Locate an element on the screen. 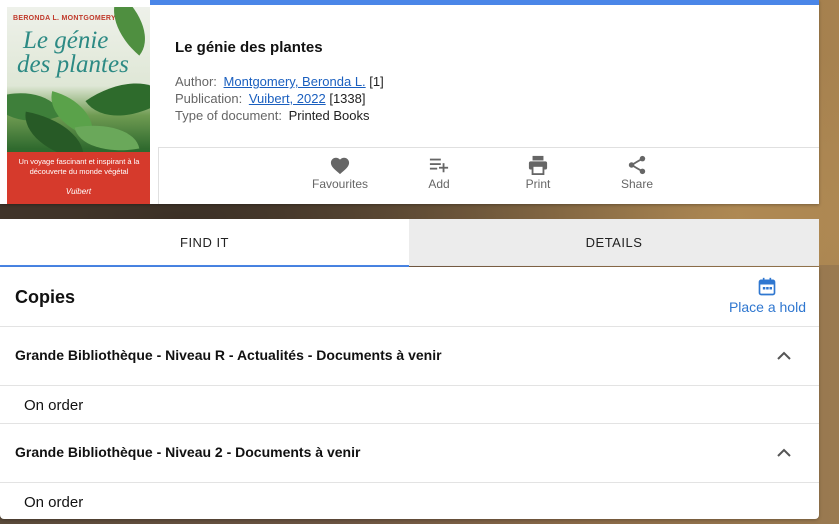 This screenshot has width=839, height=524. tab-find-it: FIND IT is located at coordinates (204, 243).